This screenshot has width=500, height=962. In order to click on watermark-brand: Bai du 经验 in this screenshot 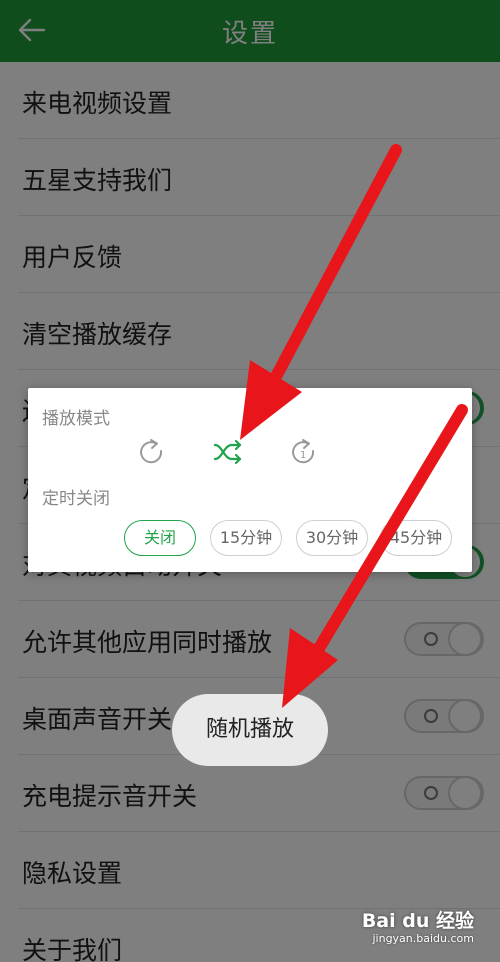, I will do `click(417, 921)`.